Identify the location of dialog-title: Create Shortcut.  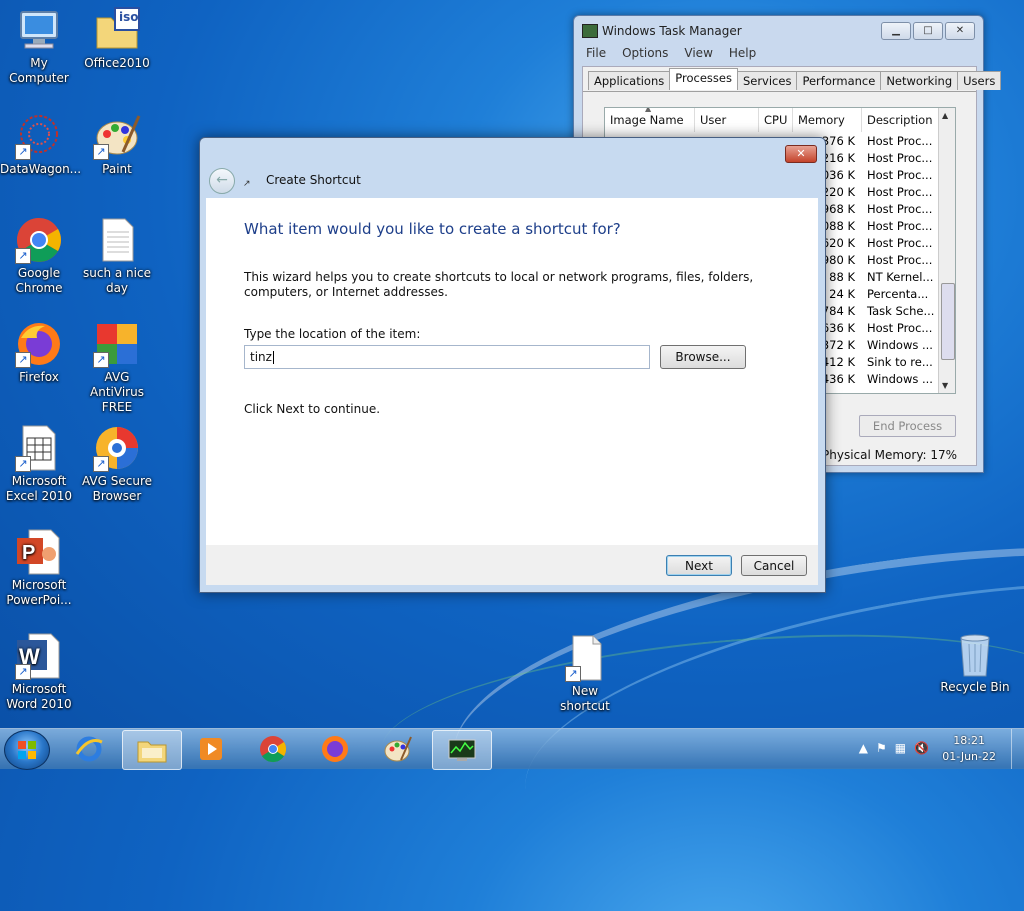
(313, 180).